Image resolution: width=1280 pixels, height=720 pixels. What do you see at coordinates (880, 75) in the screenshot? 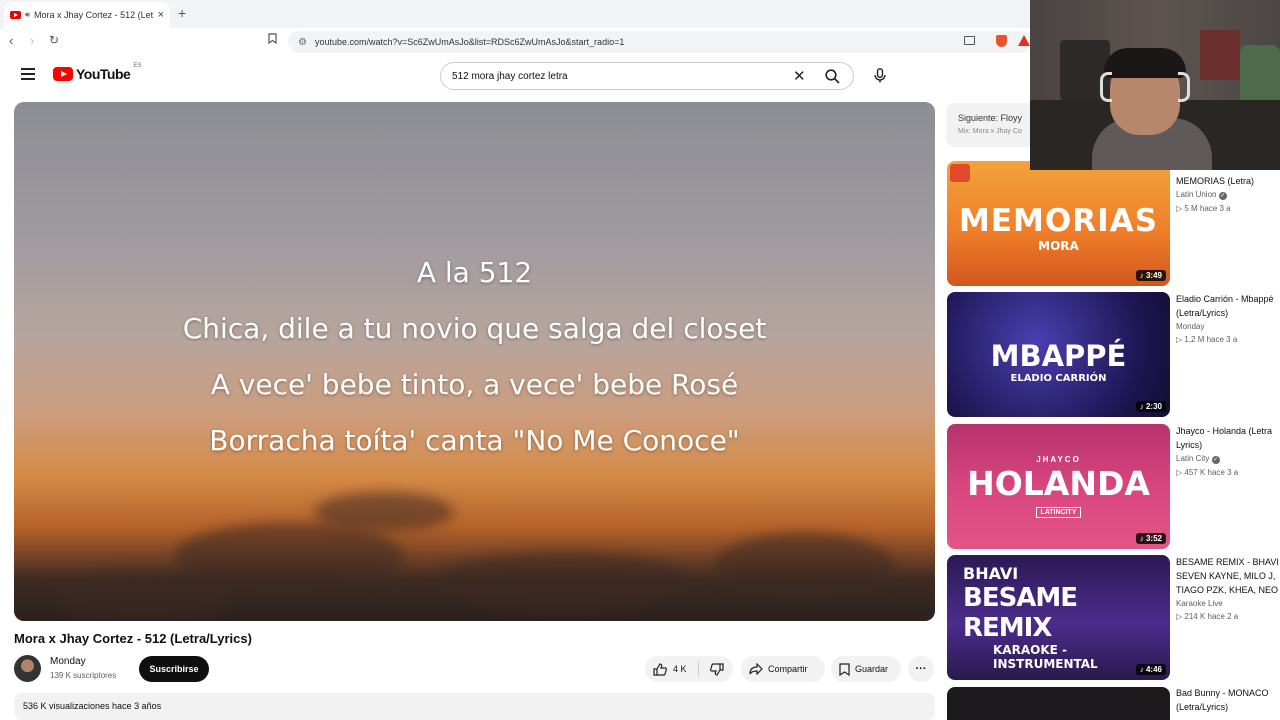
I see `microphone-icon` at bounding box center [880, 75].